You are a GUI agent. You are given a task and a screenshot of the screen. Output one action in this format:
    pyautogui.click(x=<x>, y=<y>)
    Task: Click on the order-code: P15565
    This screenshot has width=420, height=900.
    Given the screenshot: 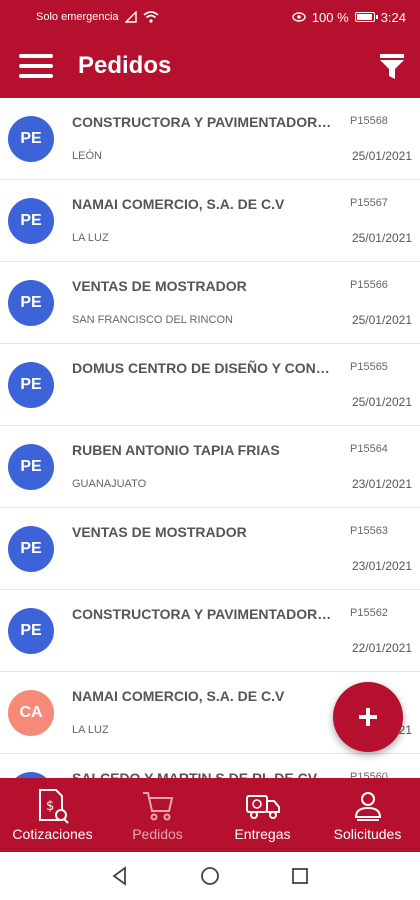 What is the action you would take?
    pyautogui.click(x=369, y=367)
    